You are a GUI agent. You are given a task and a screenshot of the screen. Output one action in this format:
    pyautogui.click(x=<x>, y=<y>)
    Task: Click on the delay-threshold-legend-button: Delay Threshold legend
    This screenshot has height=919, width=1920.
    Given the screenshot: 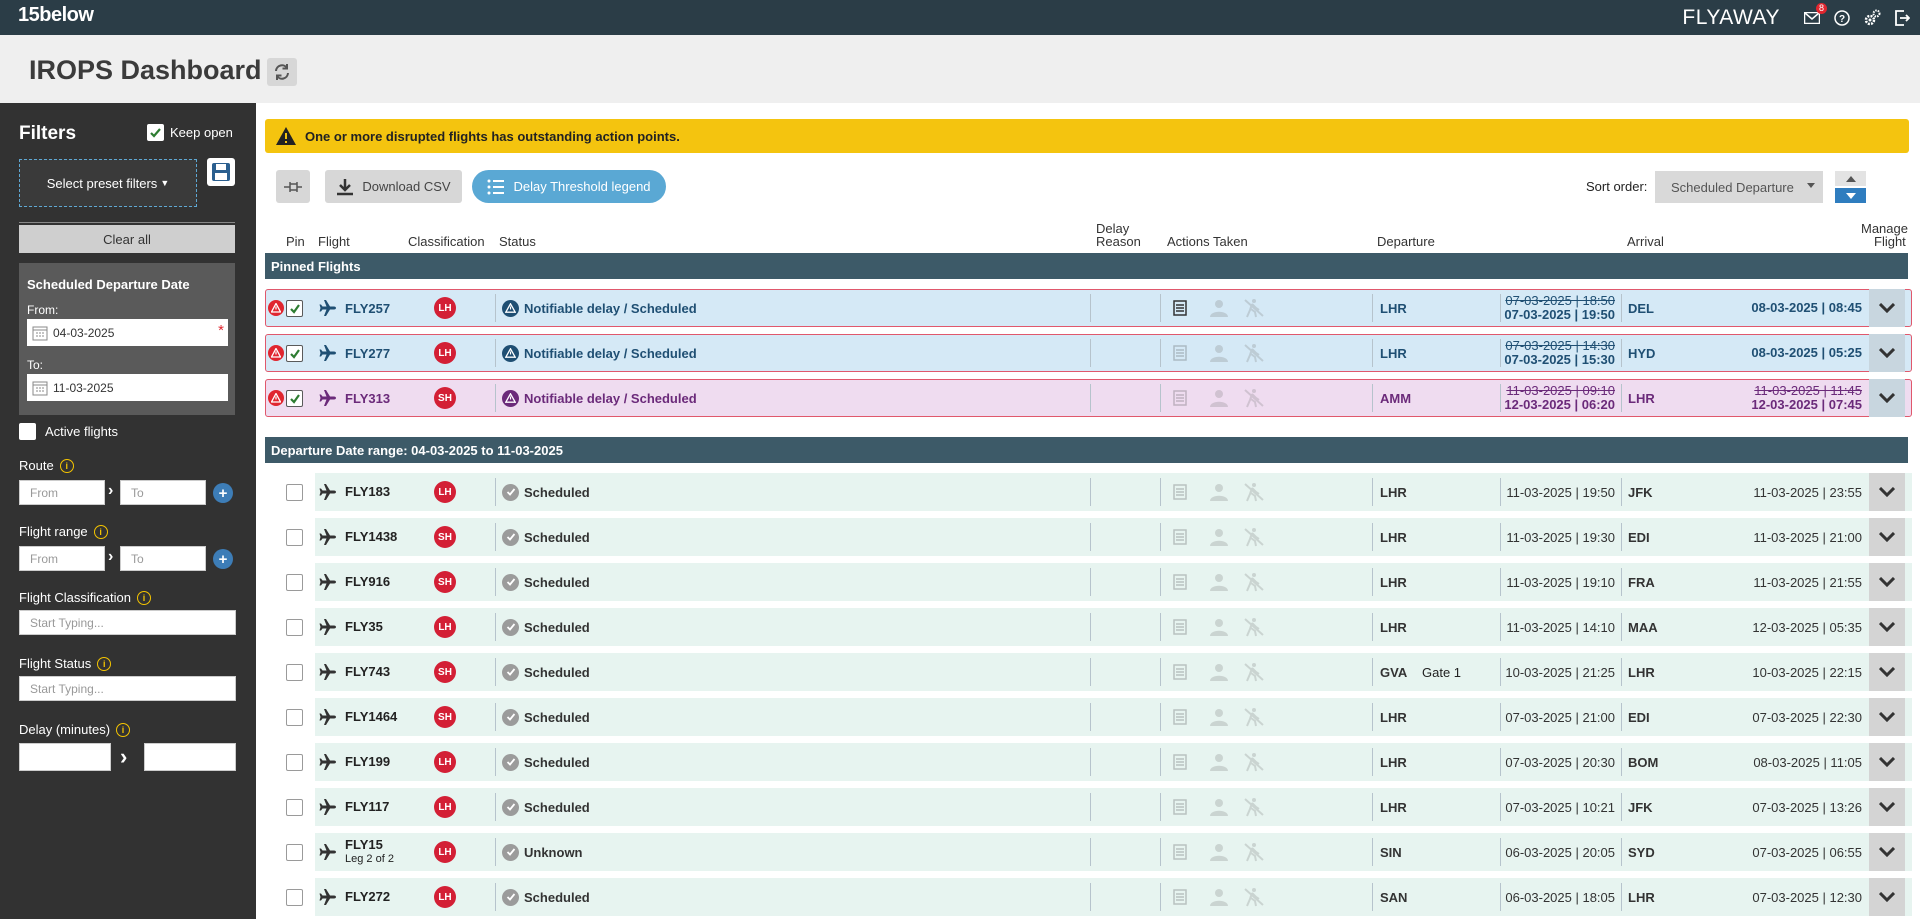 What is the action you would take?
    pyautogui.click(x=569, y=186)
    